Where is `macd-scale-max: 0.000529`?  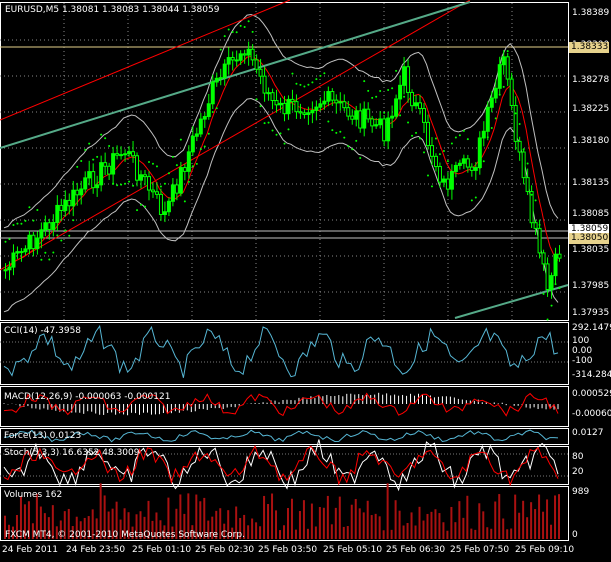
macd-scale-max: 0.000529 is located at coordinates (591, 394).